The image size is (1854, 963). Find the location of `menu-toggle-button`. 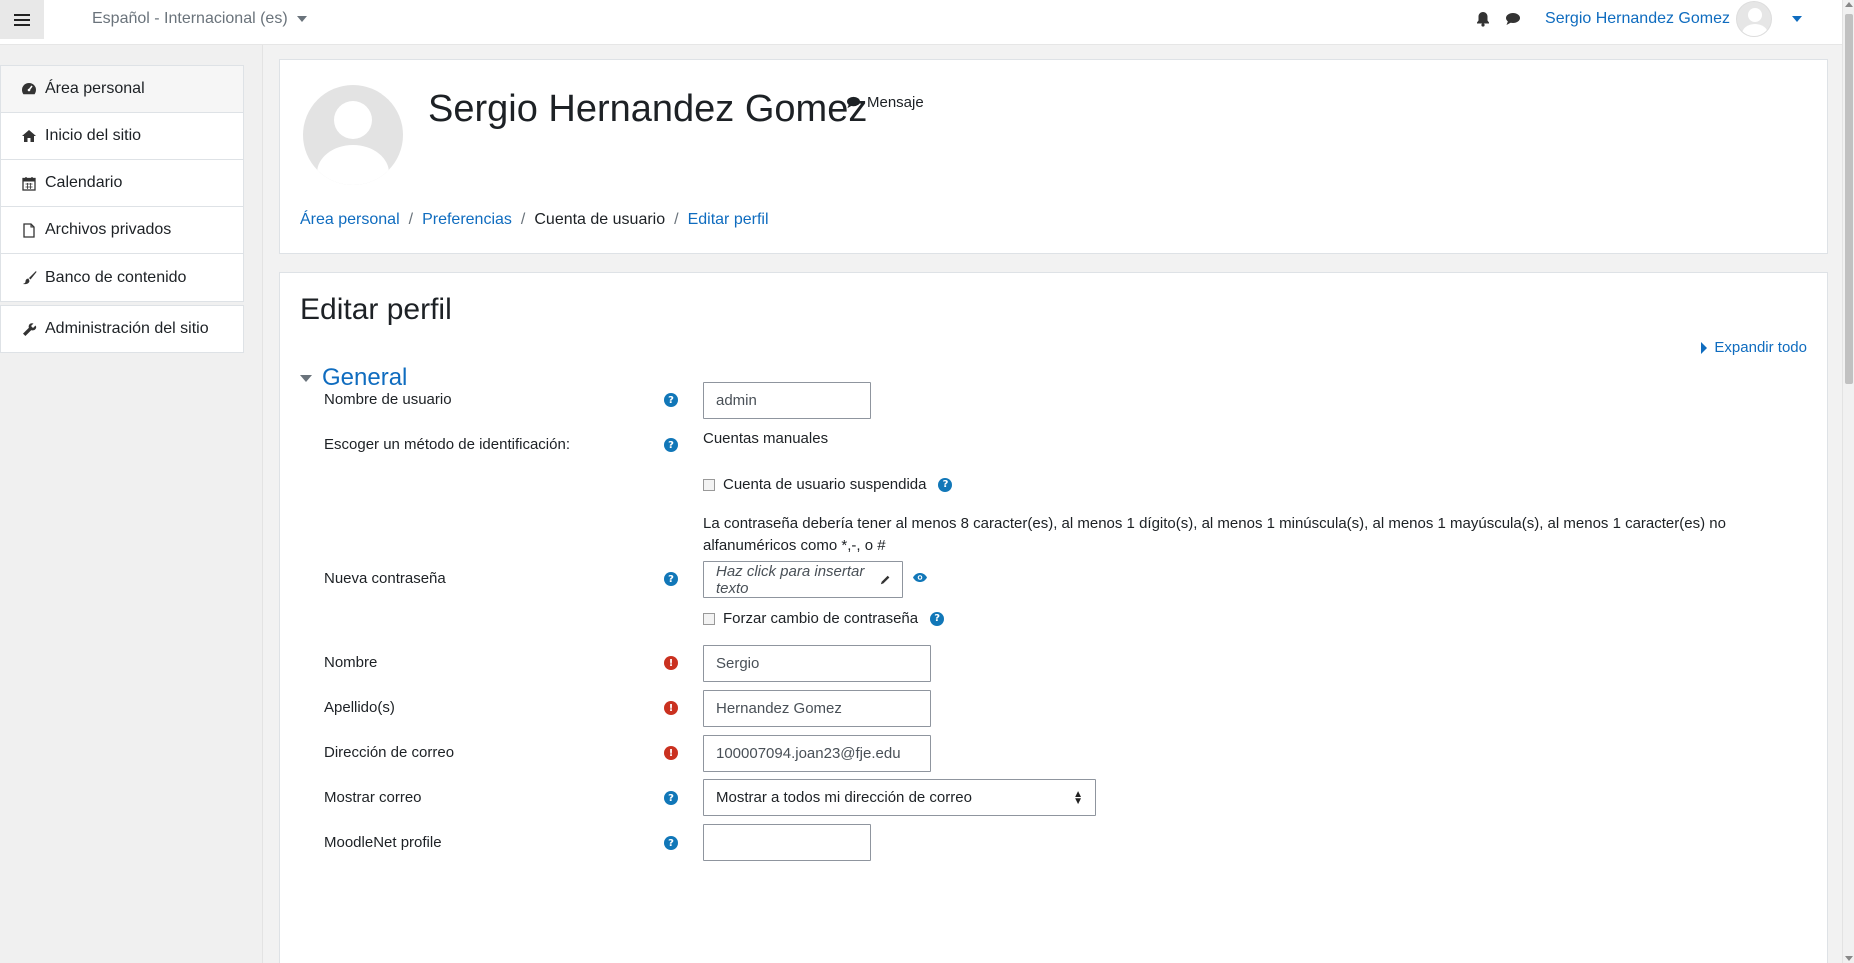

menu-toggle-button is located at coordinates (22, 19).